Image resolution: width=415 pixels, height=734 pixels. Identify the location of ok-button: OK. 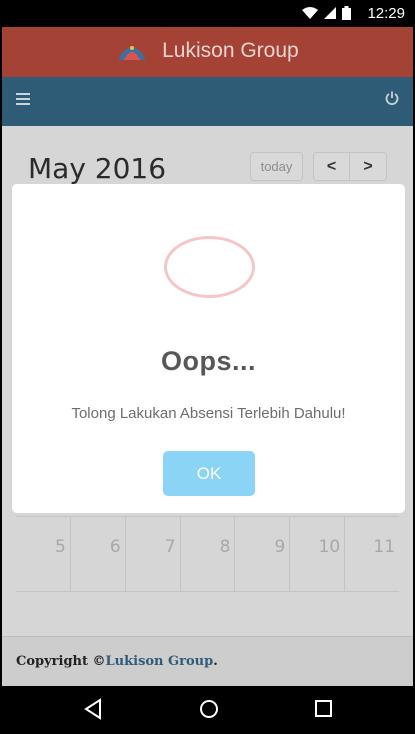
(209, 473).